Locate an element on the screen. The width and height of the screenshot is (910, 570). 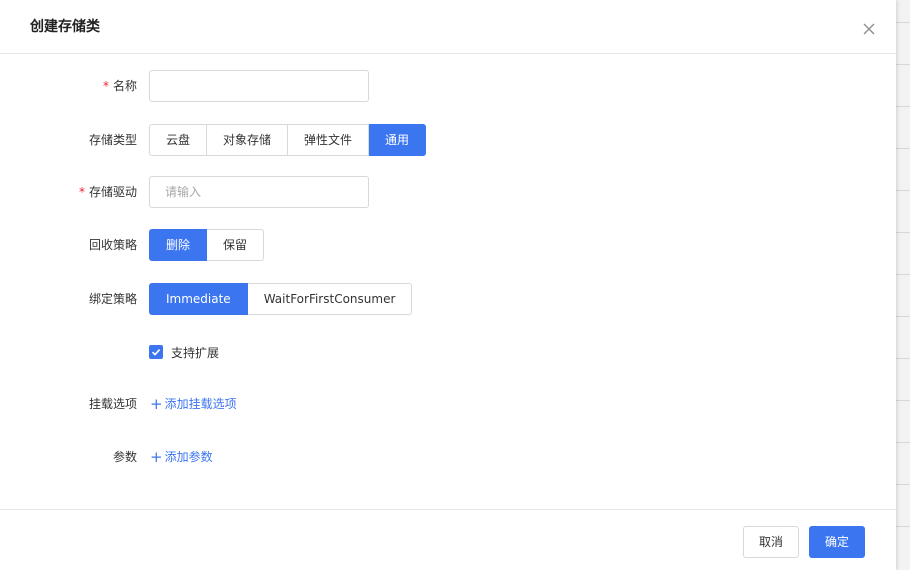
form-row-storage-type: 存储类型 云盘 对象存储 弹性文件 通用 is located at coordinates (448, 140).